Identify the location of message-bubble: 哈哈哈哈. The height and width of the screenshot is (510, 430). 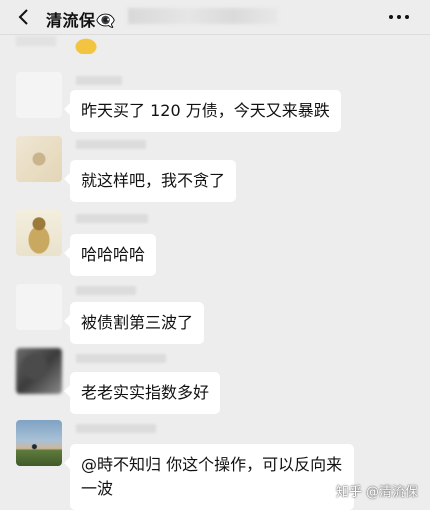
(110, 255).